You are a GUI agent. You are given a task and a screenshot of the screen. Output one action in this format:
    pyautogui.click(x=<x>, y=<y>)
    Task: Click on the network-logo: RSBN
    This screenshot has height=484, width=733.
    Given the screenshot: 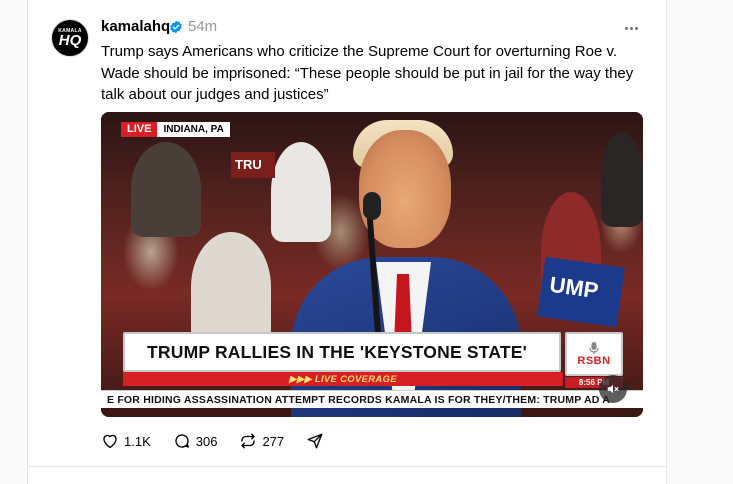 What is the action you would take?
    pyautogui.click(x=594, y=354)
    